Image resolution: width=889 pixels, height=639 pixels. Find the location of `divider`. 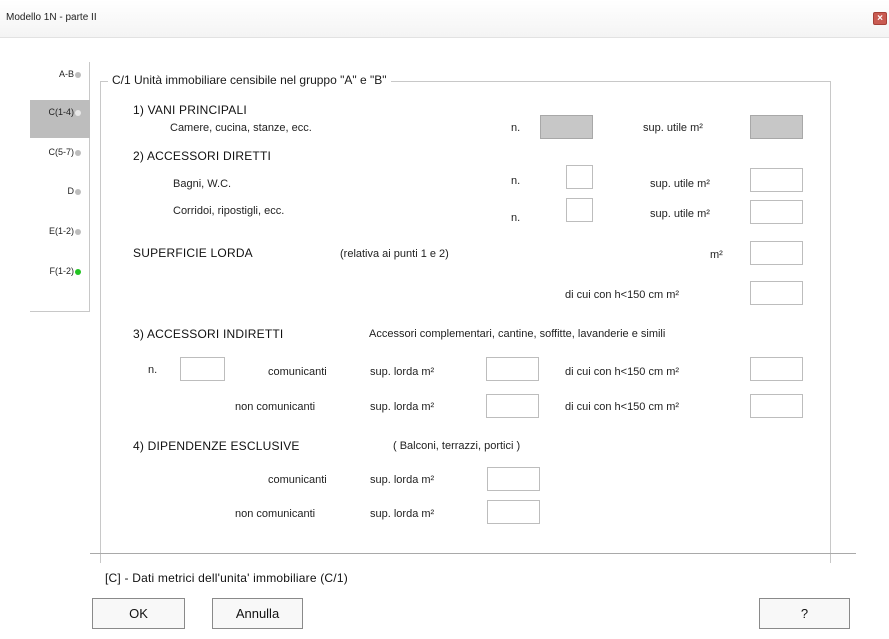

divider is located at coordinates (473, 553).